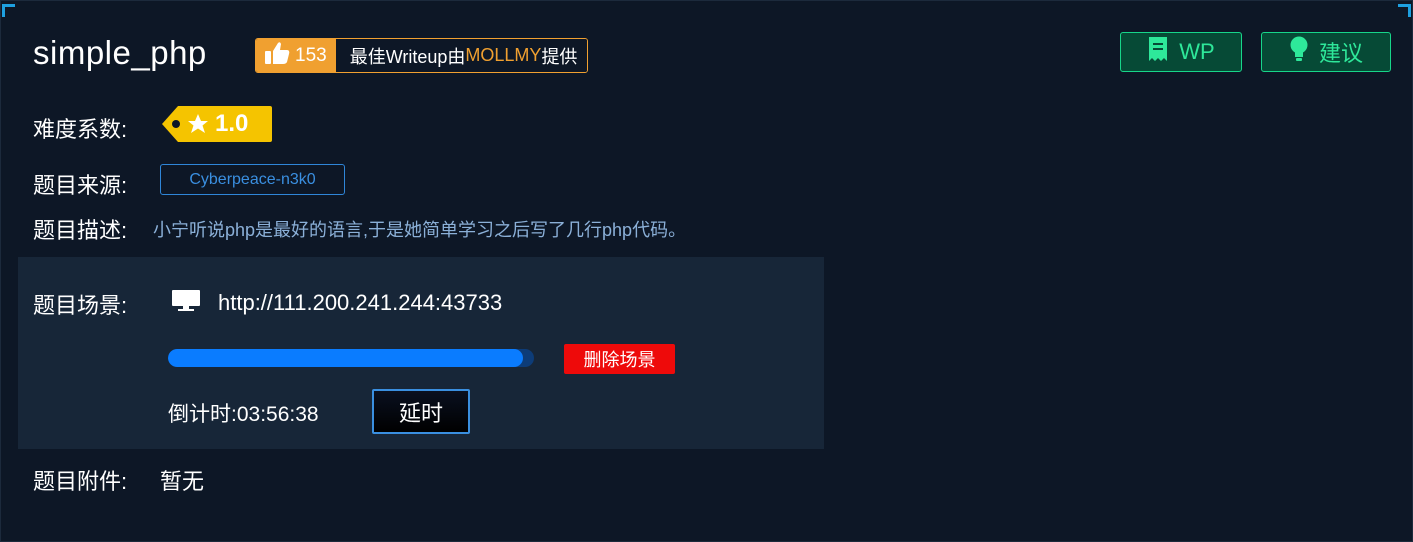 The width and height of the screenshot is (1413, 542). Describe the element at coordinates (80, 129) in the screenshot. I see `difficulty-label: 难度系数:` at that location.